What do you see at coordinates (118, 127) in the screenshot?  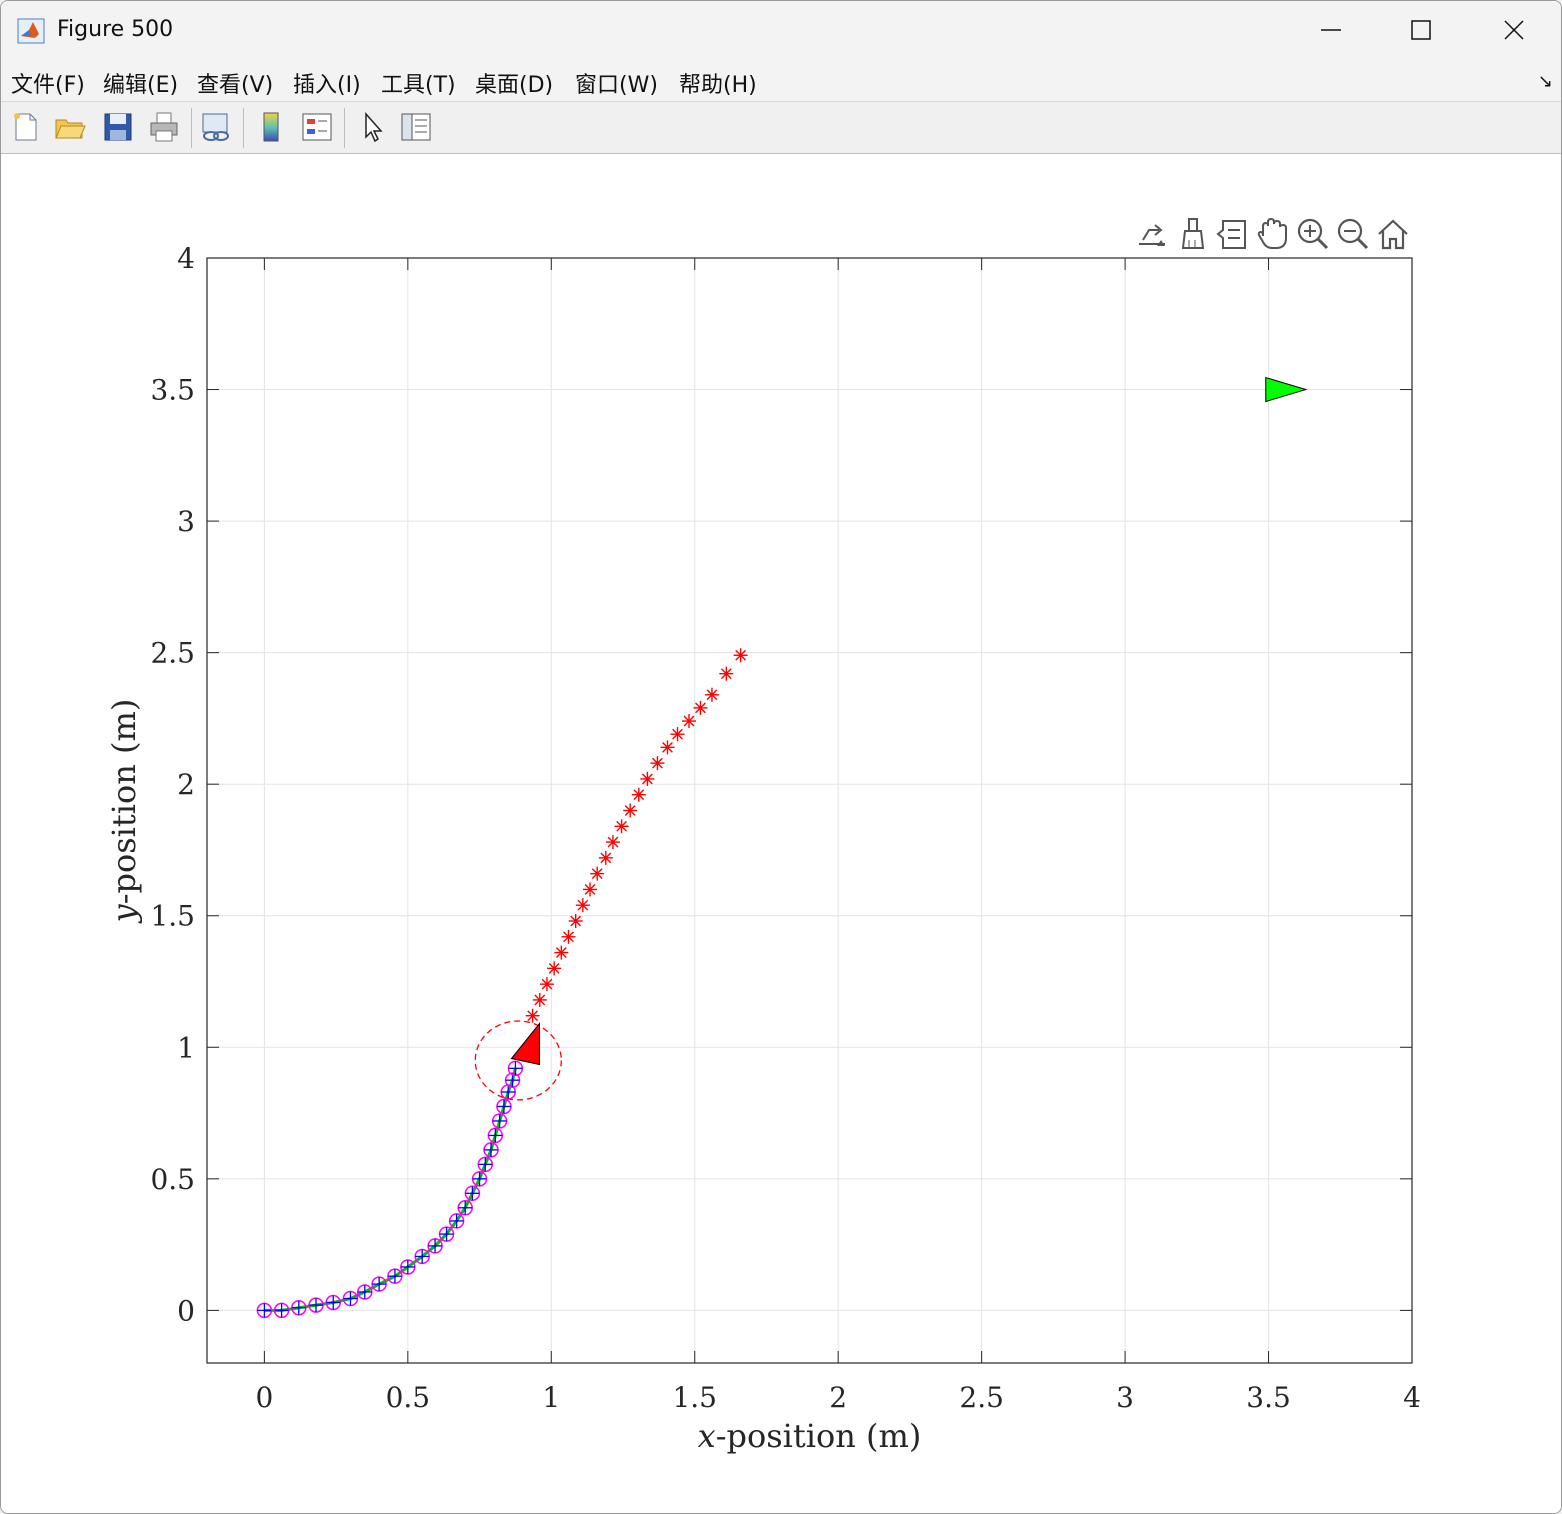 I see `save-icon` at bounding box center [118, 127].